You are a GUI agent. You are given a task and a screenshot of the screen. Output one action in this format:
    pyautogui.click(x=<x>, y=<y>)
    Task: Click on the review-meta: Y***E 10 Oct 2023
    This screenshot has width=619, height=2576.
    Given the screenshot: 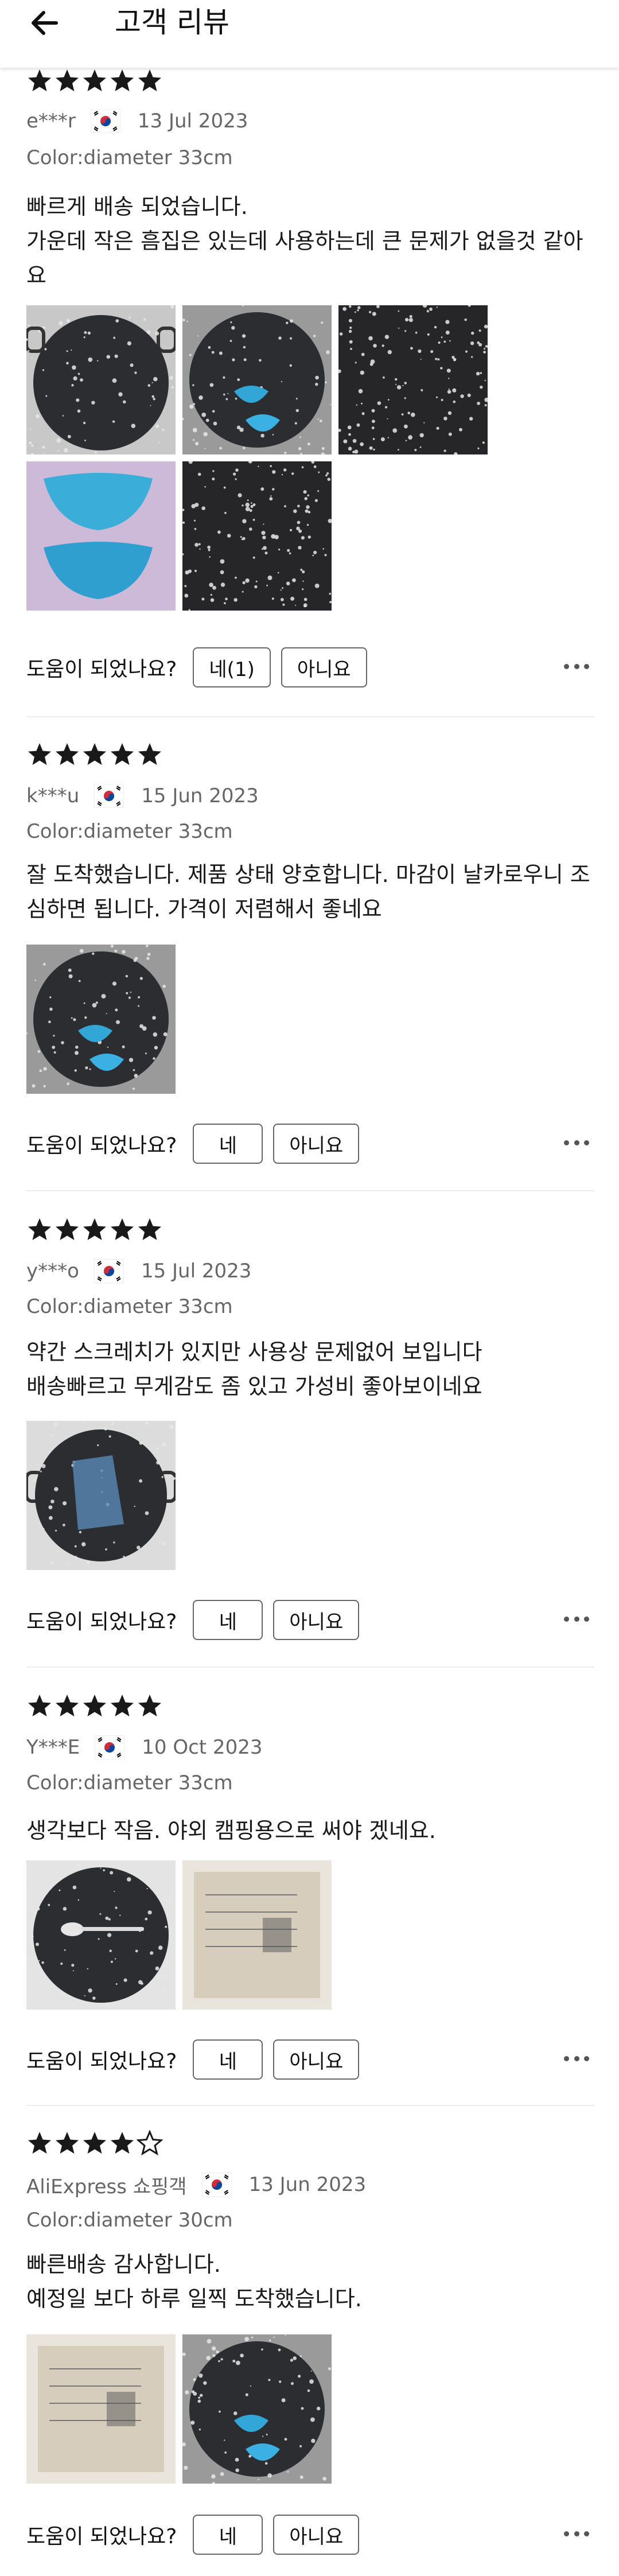 What is the action you would take?
    pyautogui.click(x=144, y=1747)
    